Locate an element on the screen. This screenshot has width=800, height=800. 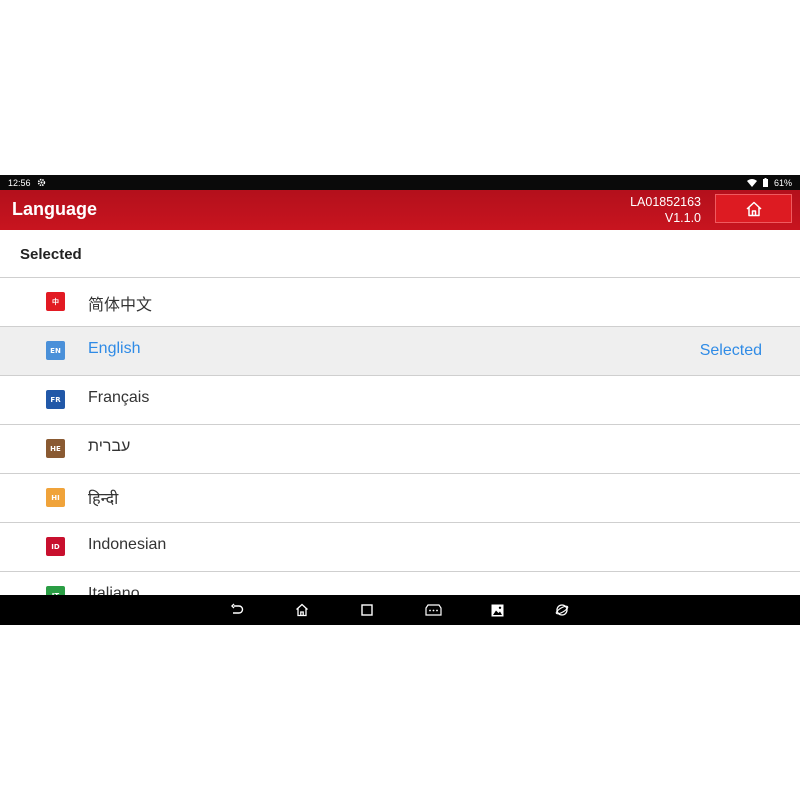
recents-button is located at coordinates (367, 610).